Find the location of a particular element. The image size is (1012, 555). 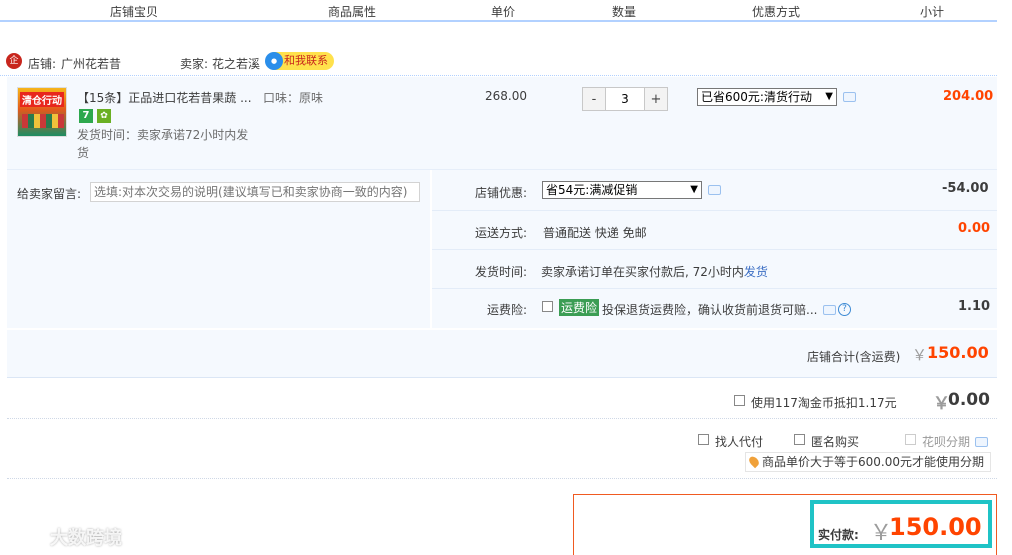

shipping-note: 发货时间：卖家承诺72小时内发货 is located at coordinates (163, 144).